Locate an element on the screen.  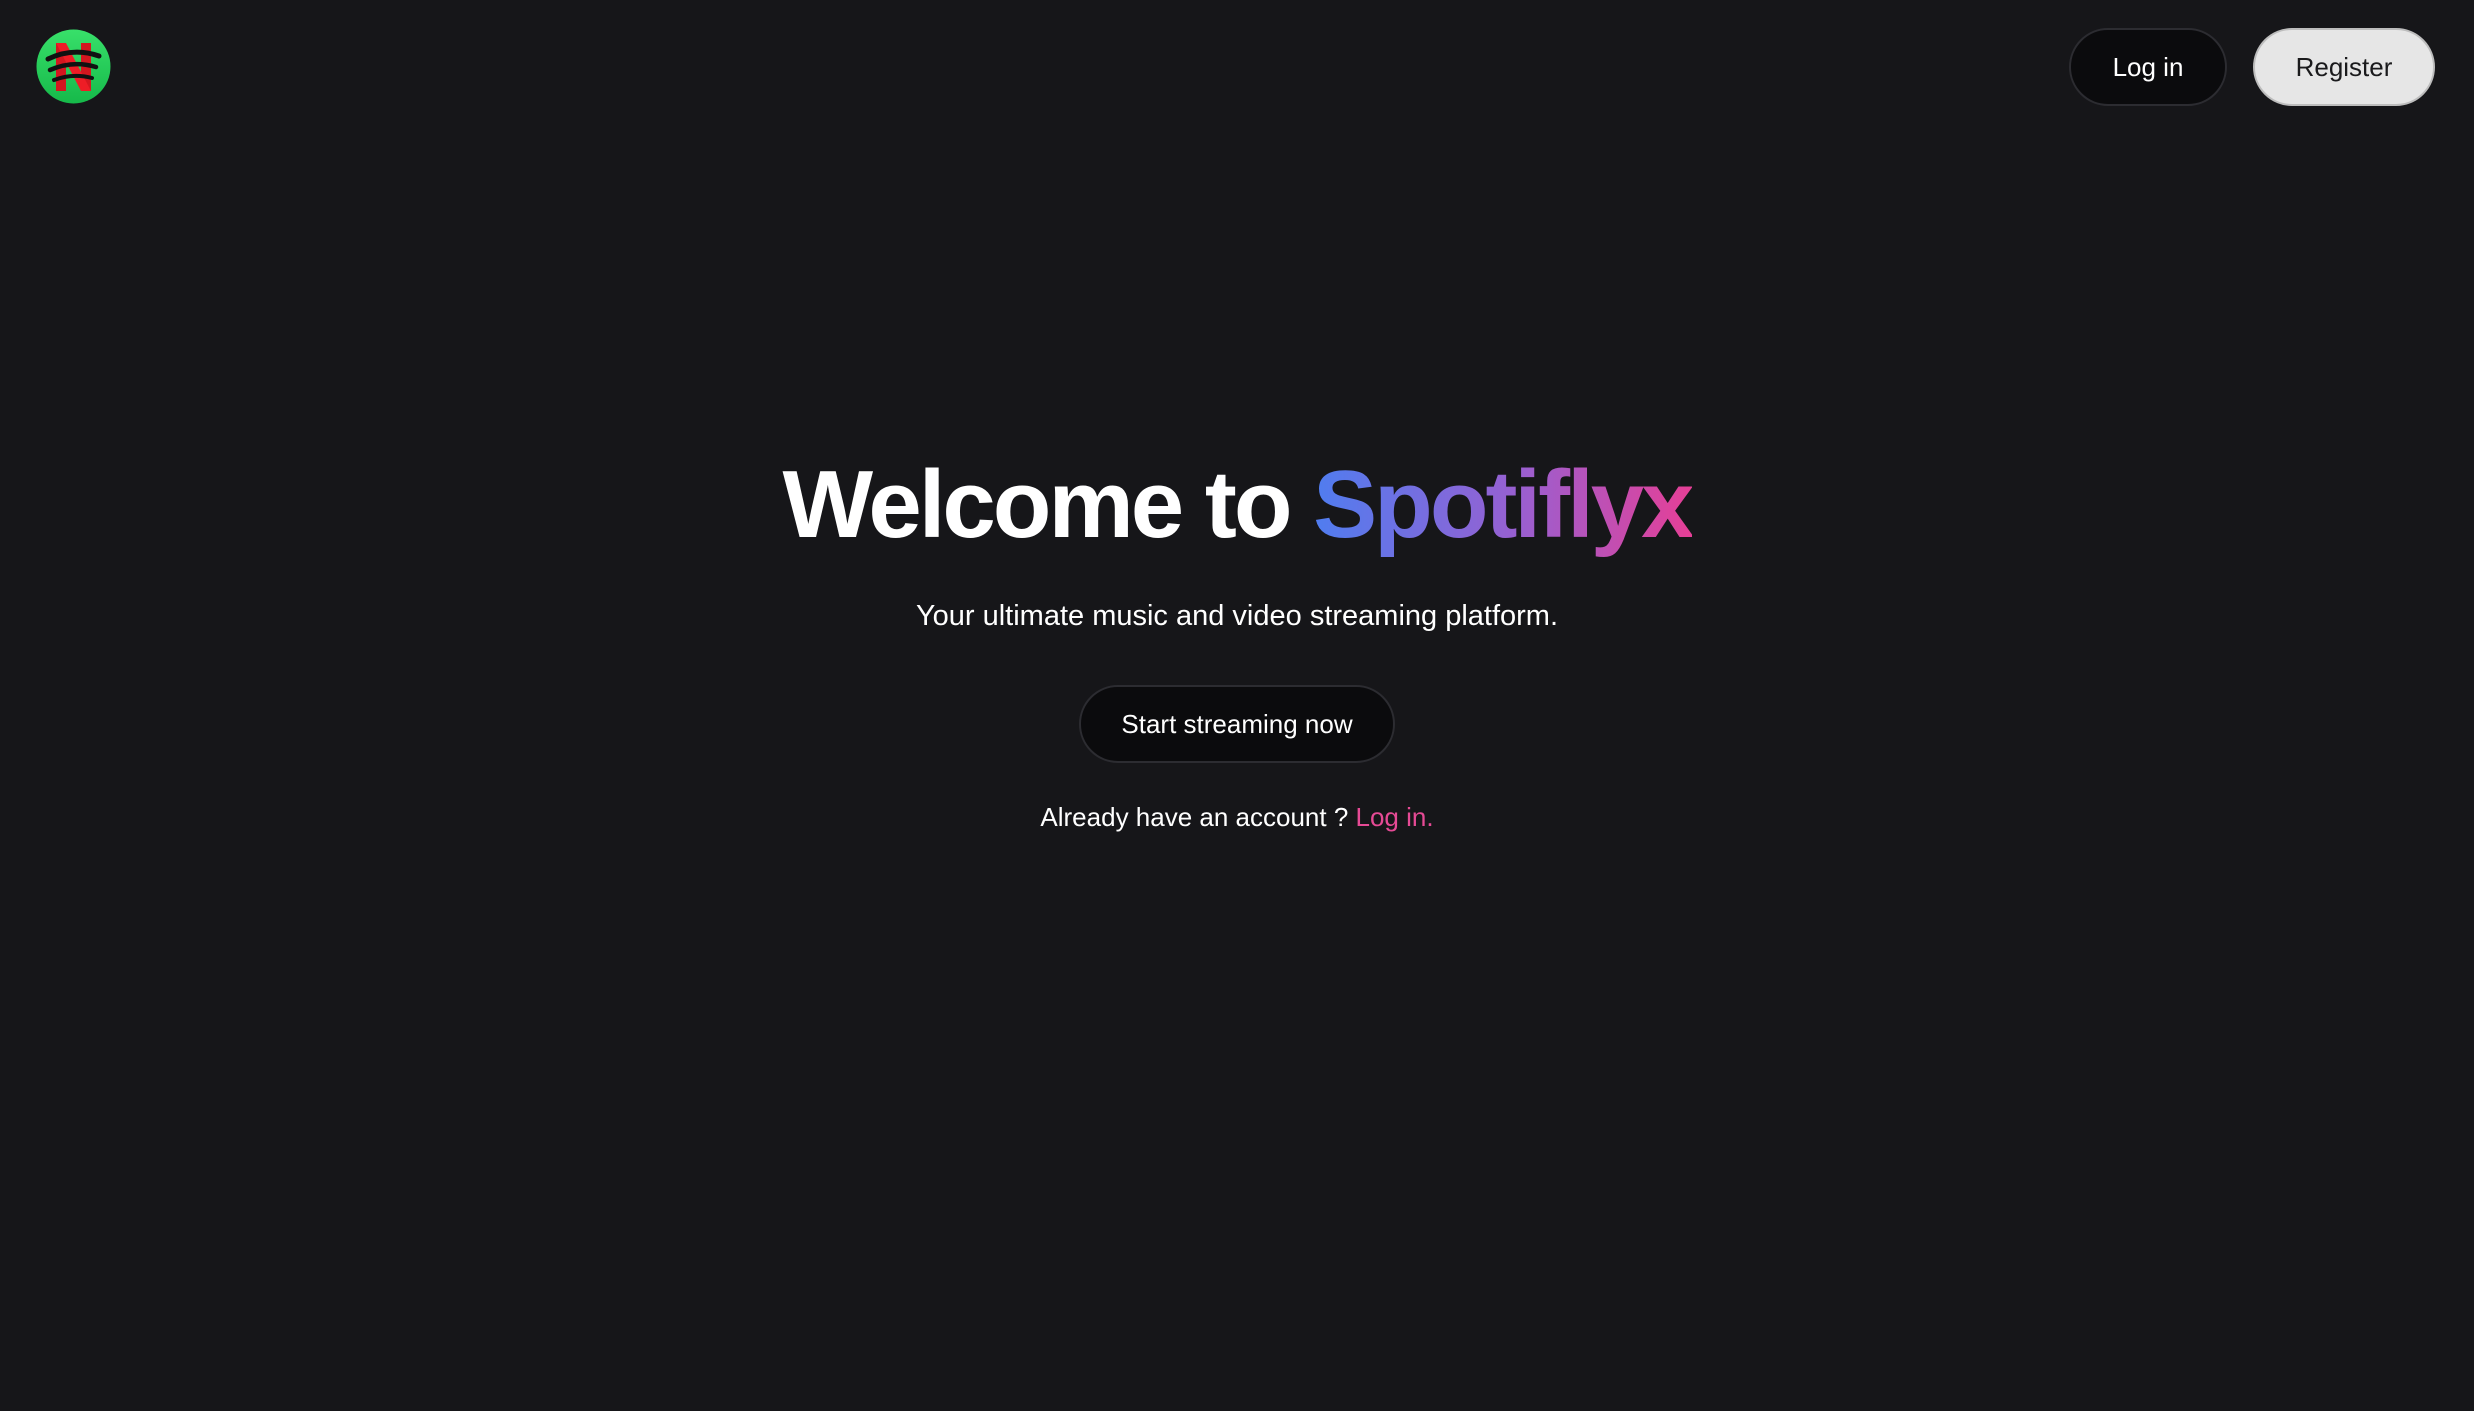
login-link: Log in. is located at coordinates (1395, 817).